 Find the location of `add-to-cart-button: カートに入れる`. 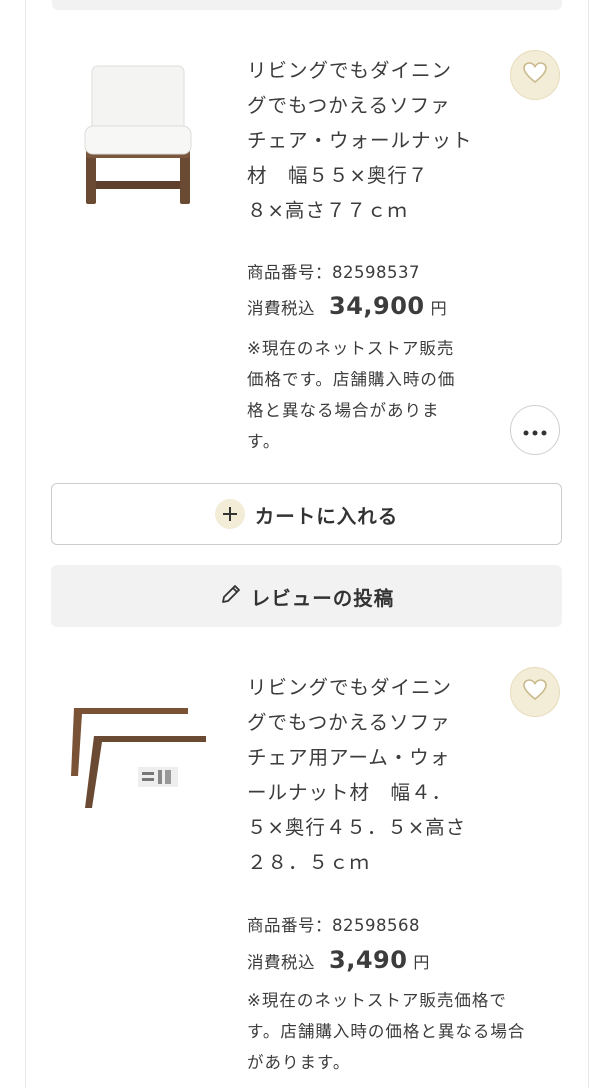

add-to-cart-button: カートに入れる is located at coordinates (306, 514).